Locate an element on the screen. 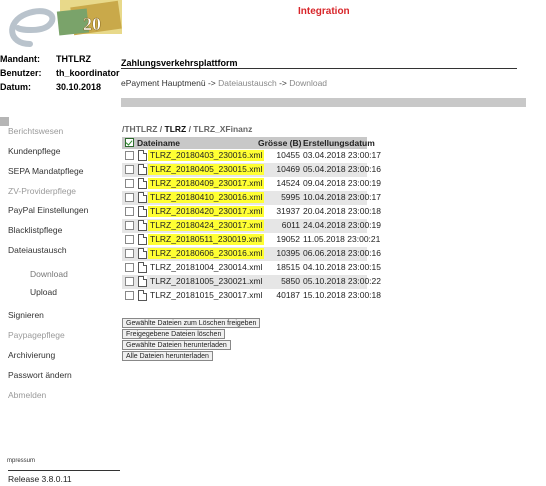  file-date: 20.04.2018 23:00:18 is located at coordinates (342, 211).